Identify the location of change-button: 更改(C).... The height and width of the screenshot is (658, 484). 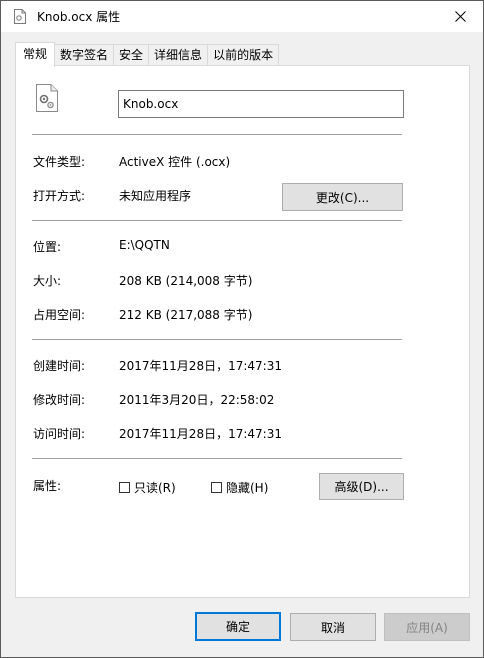
(342, 197).